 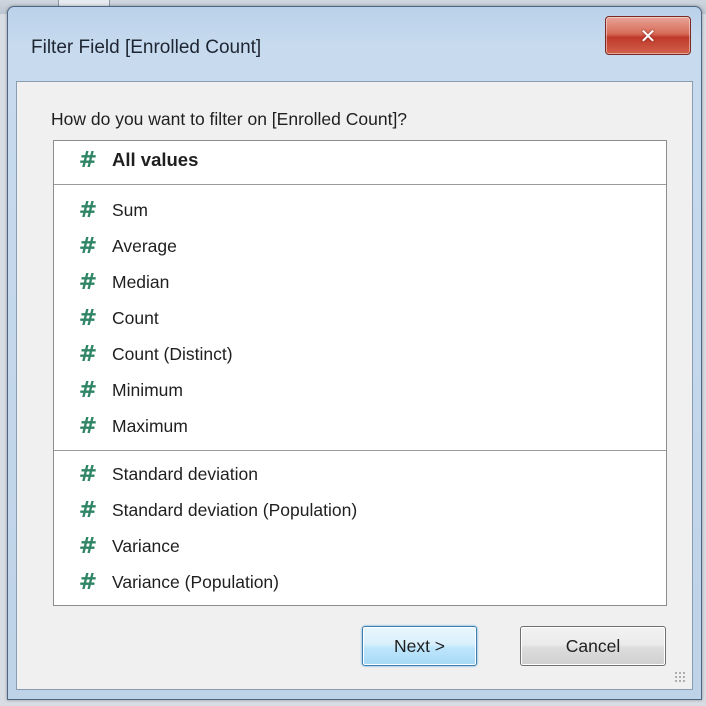 What do you see at coordinates (360, 160) in the screenshot?
I see `list-item-all-values: # All values` at bounding box center [360, 160].